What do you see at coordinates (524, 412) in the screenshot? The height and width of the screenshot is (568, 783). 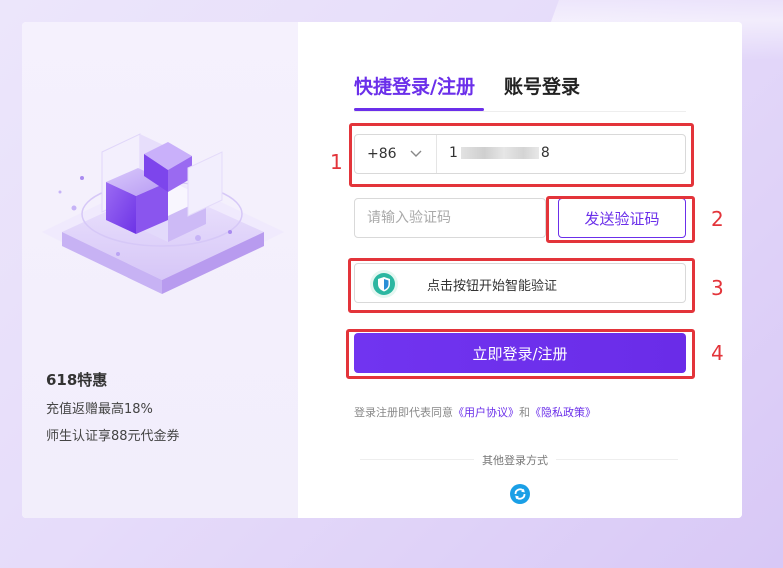 I see `agreement-and: 和` at bounding box center [524, 412].